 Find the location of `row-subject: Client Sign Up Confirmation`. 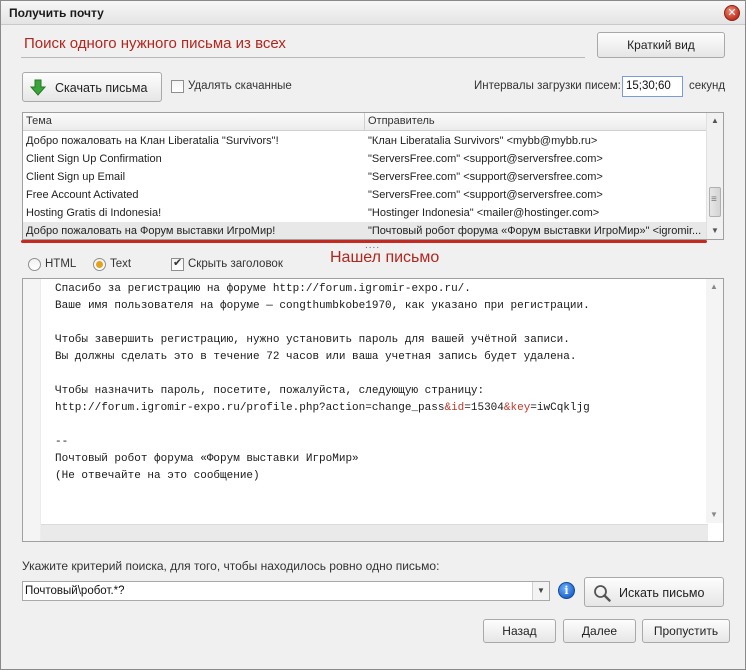

row-subject: Client Sign Up Confirmation is located at coordinates (94, 159).